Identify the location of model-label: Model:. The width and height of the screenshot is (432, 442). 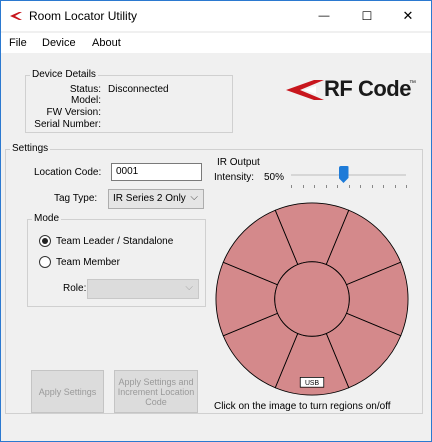
(85, 100).